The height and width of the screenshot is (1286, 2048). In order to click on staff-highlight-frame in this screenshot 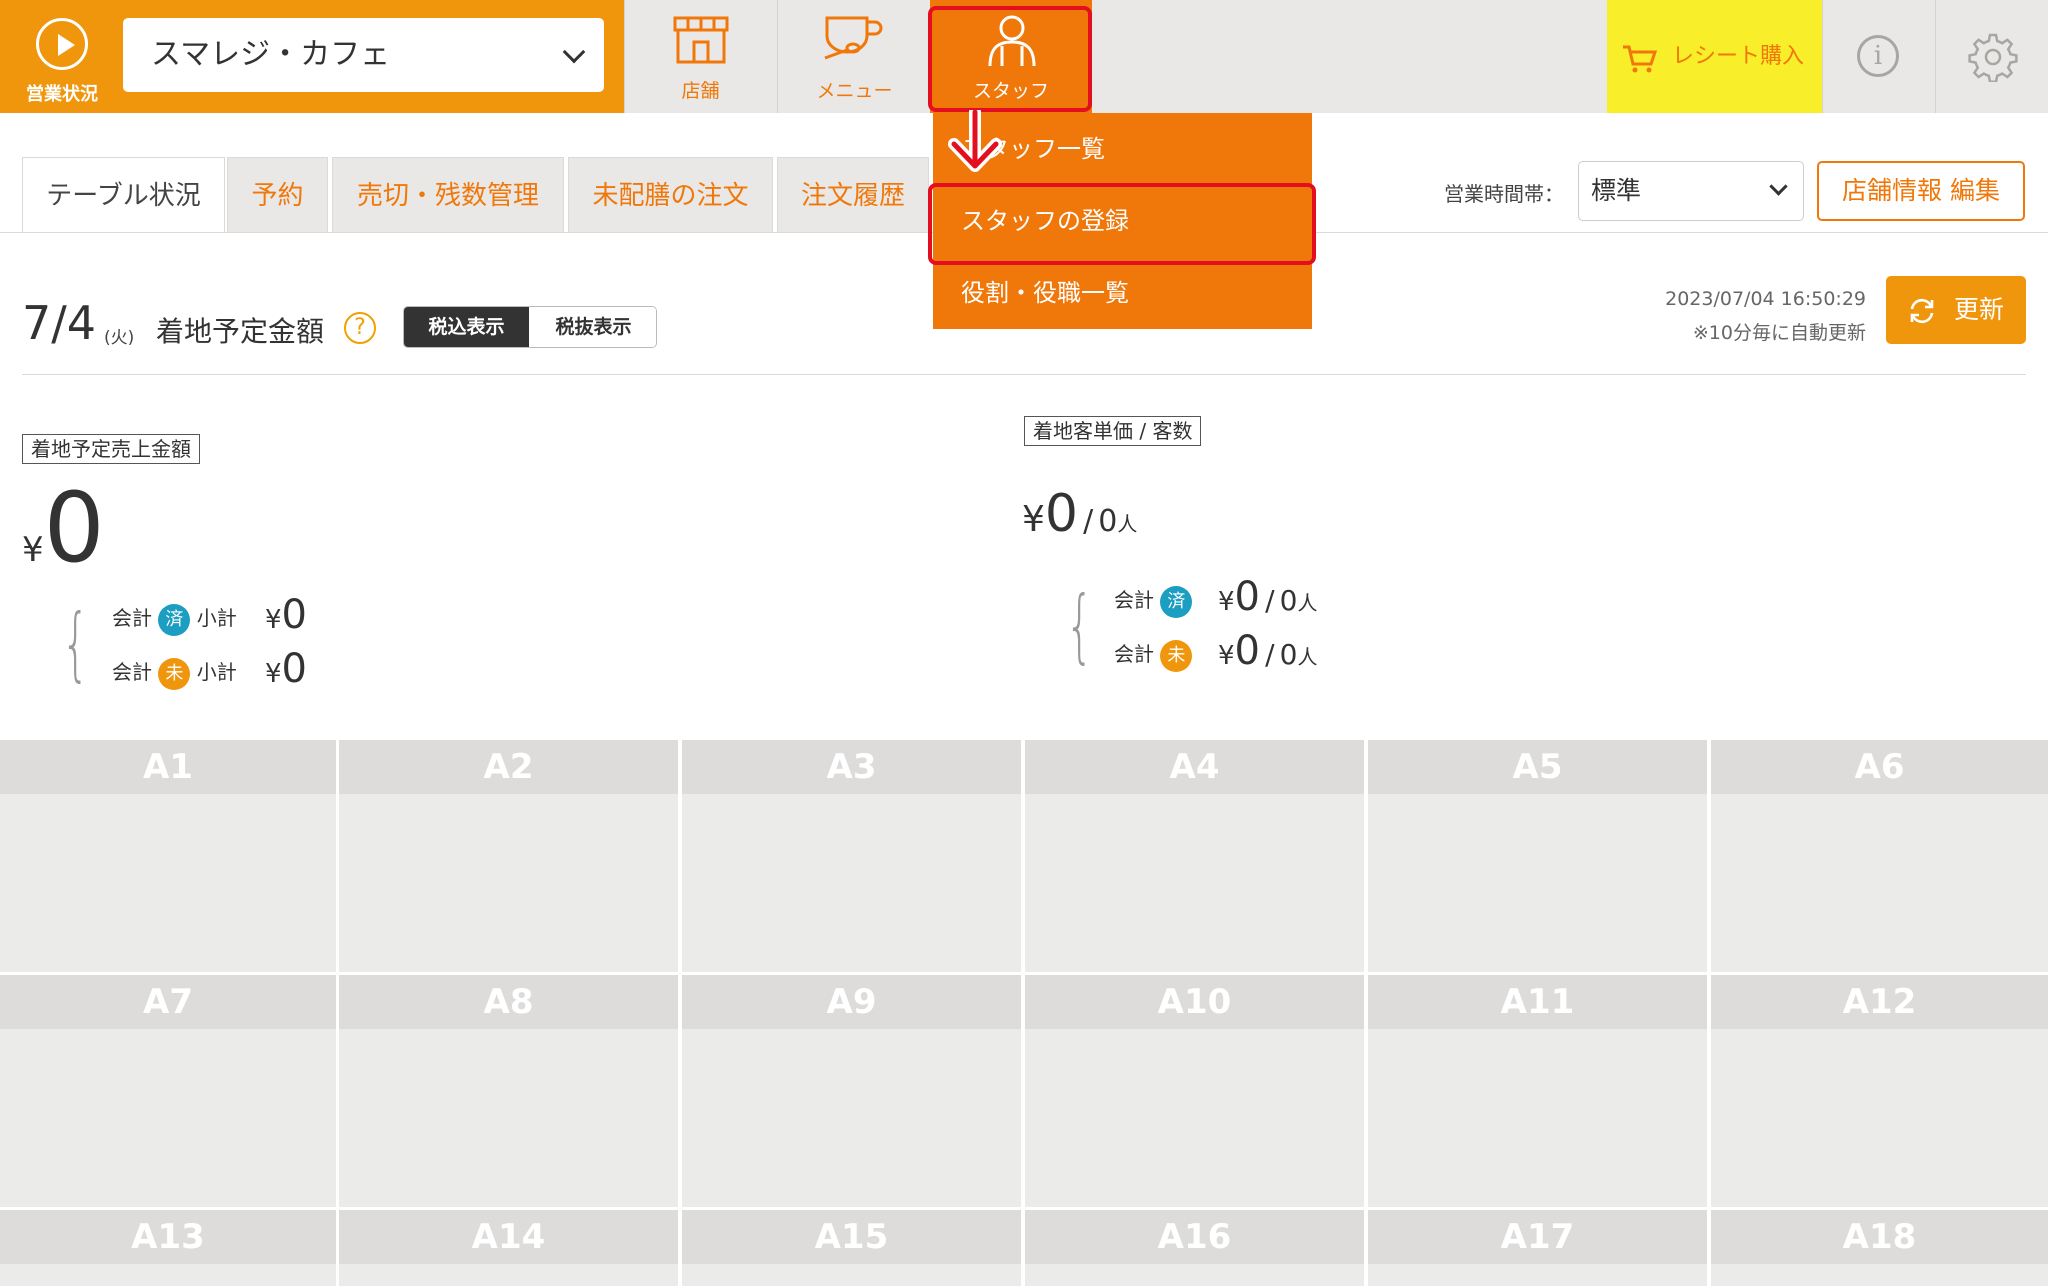, I will do `click(1010, 59)`.